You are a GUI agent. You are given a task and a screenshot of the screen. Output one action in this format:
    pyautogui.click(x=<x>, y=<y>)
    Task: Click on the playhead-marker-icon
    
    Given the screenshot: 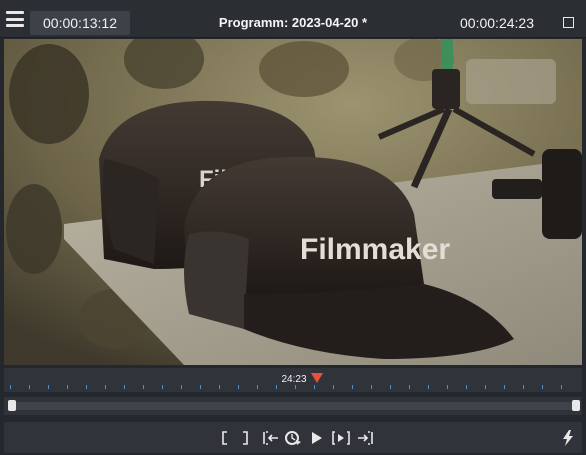 What is the action you would take?
    pyautogui.click(x=317, y=378)
    